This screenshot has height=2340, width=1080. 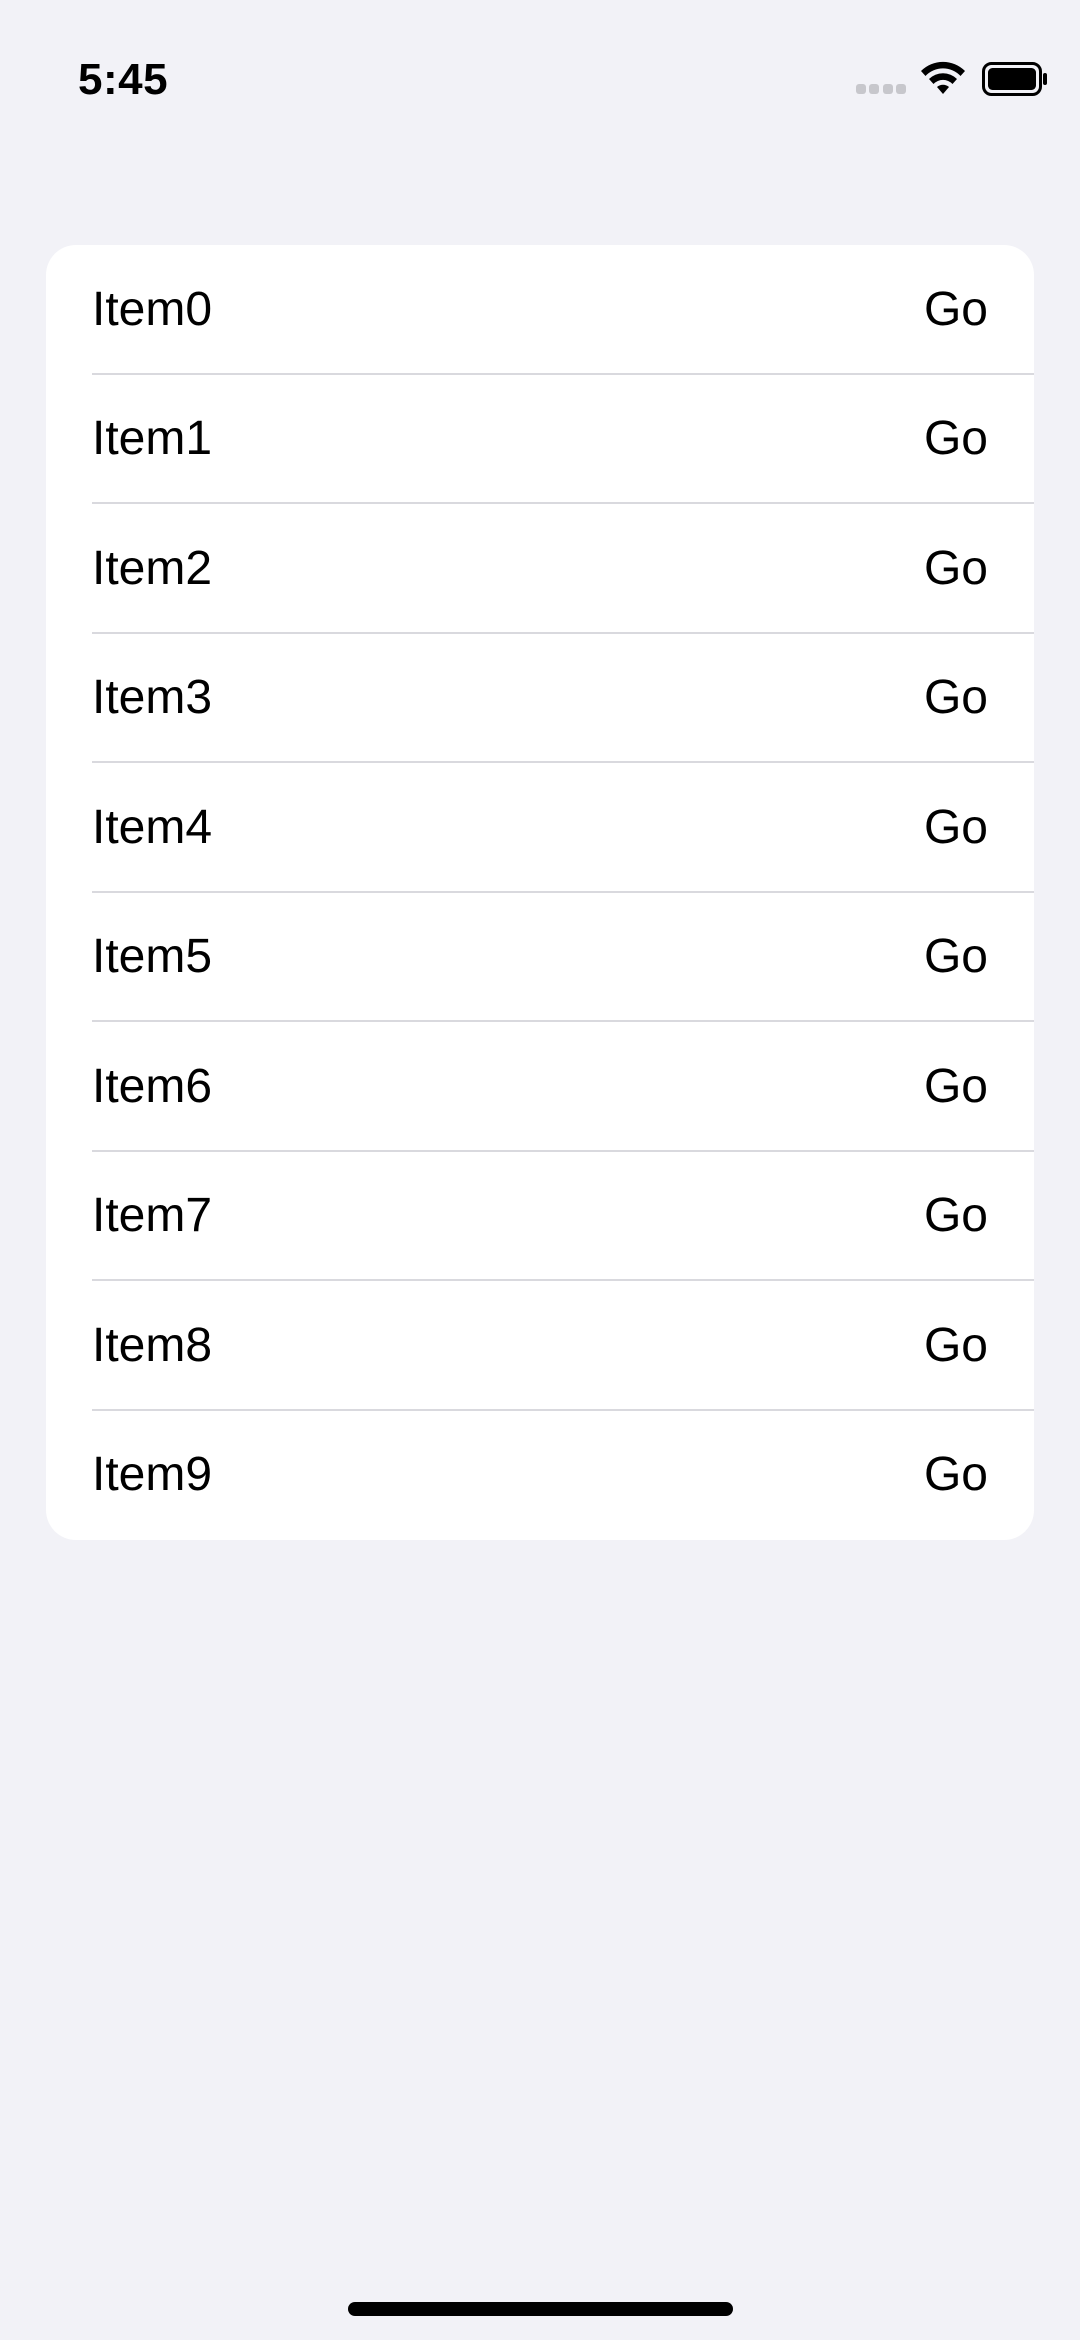 What do you see at coordinates (540, 699) in the screenshot?
I see `list-item: Item3 Go` at bounding box center [540, 699].